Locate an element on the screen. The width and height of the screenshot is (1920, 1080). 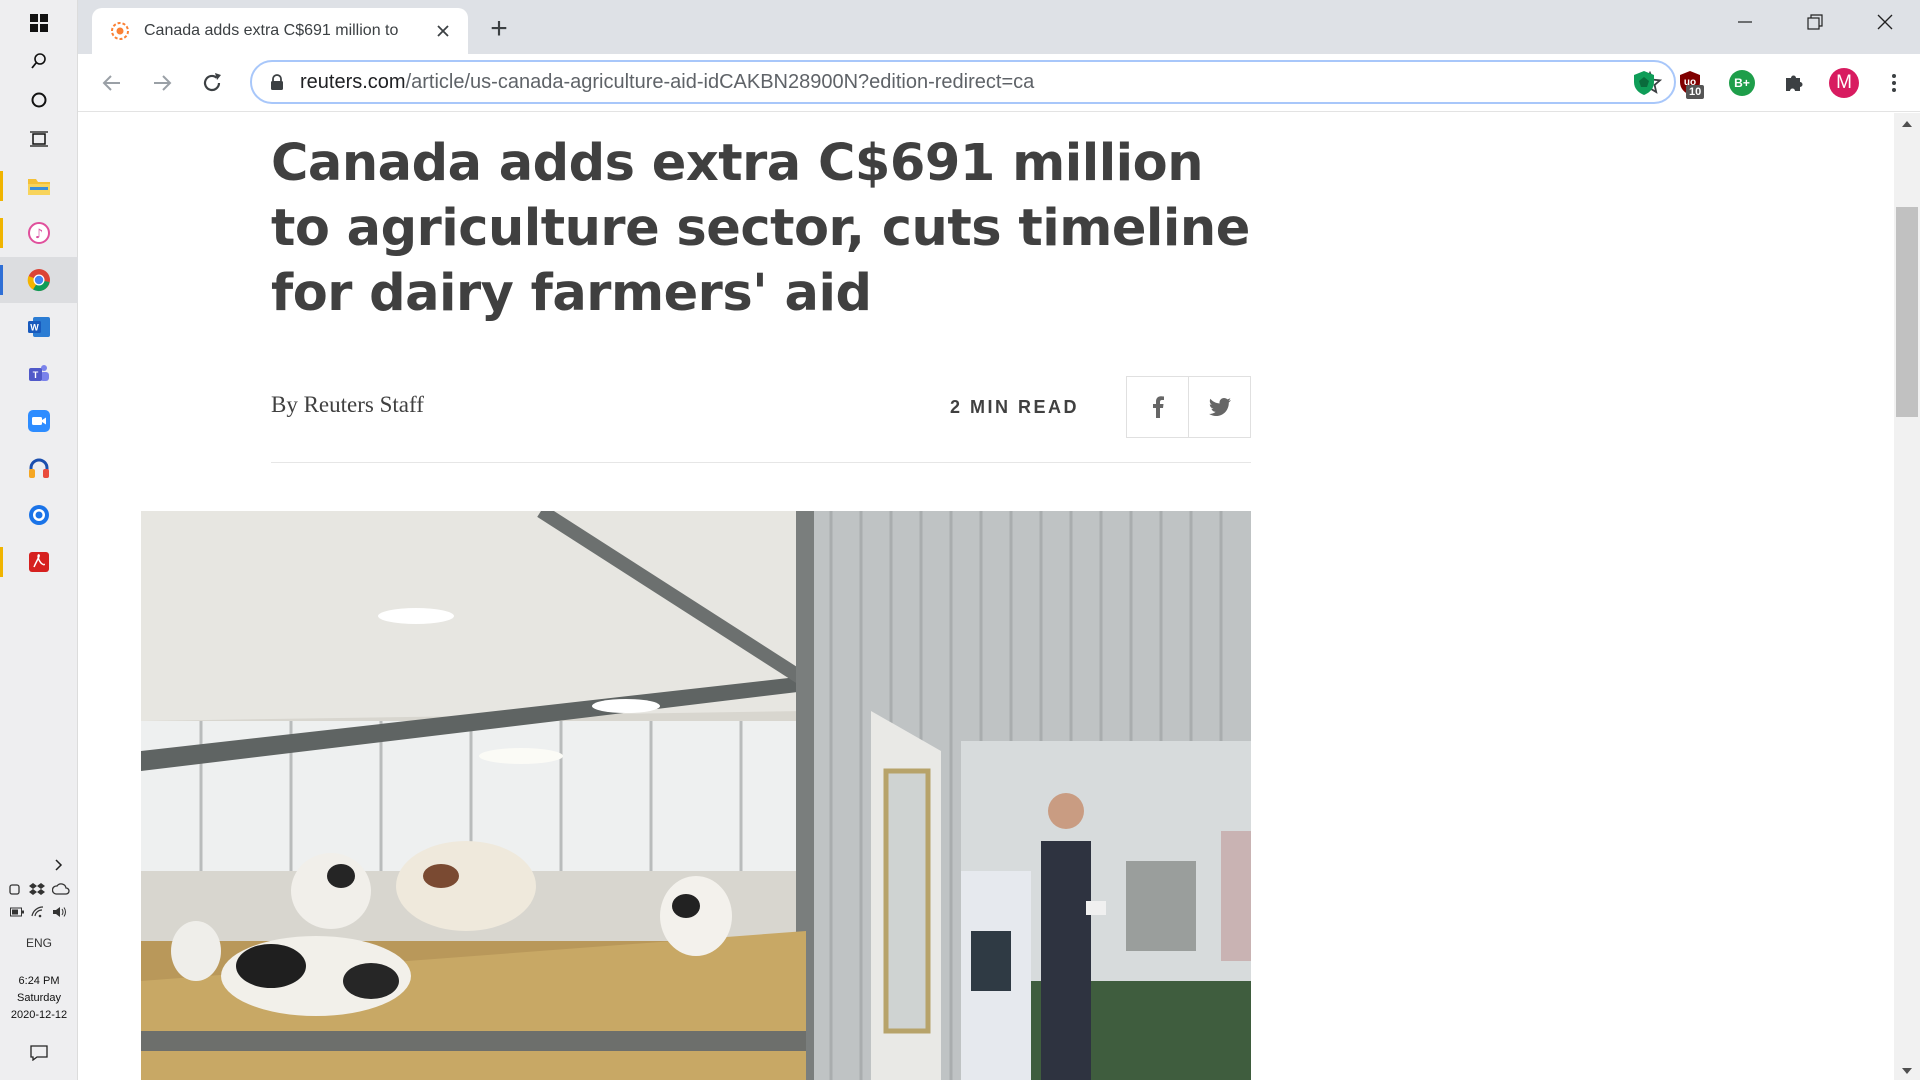
chrome-menu-button is located at coordinates (1894, 83).